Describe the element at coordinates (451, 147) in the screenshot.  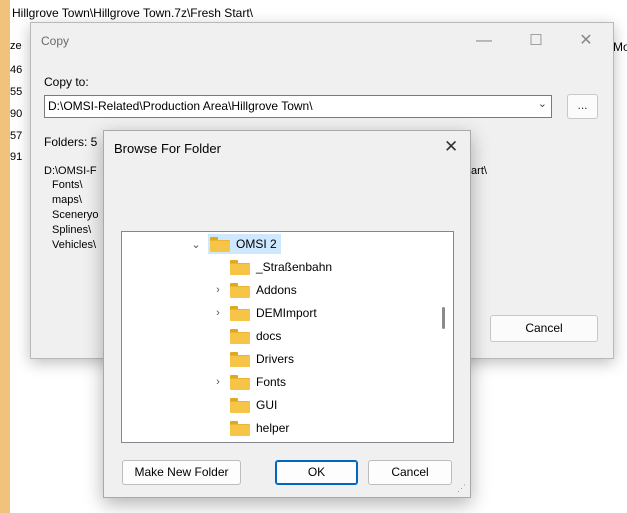
I see `close-icon: ✕` at that location.